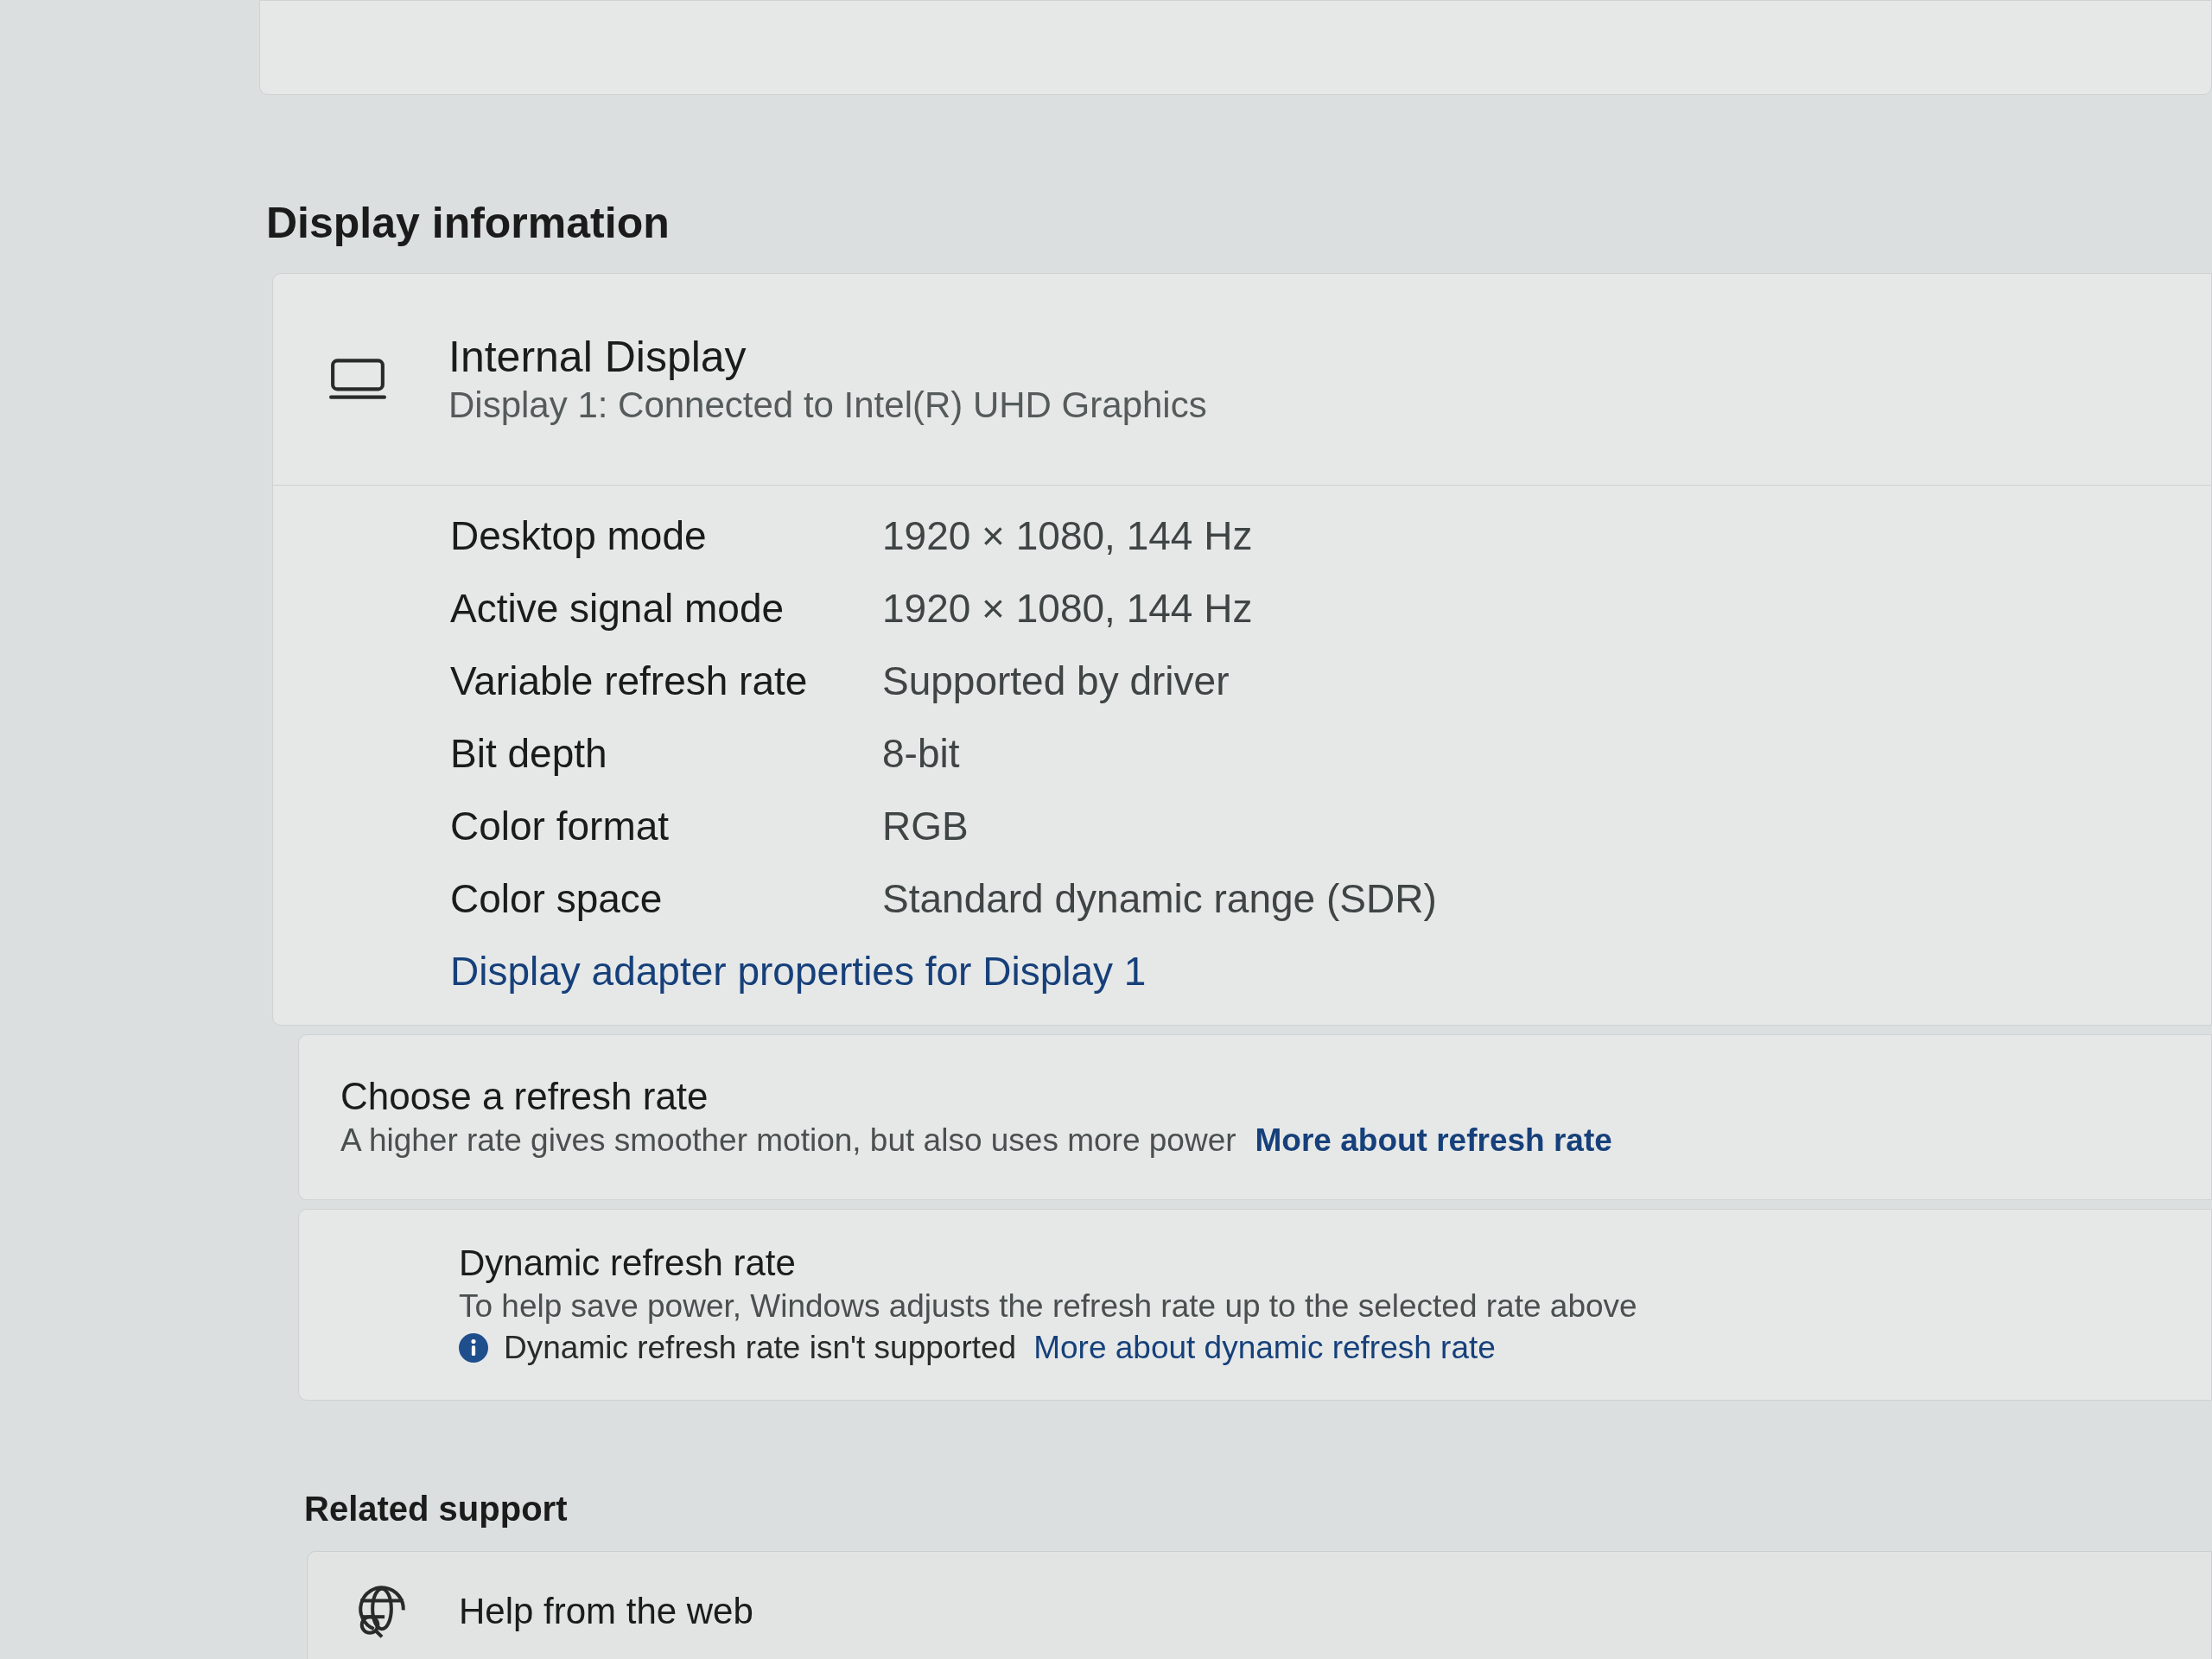  Describe the element at coordinates (1433, 1140) in the screenshot. I see `refresh-rate-link: More about refresh rate` at that location.